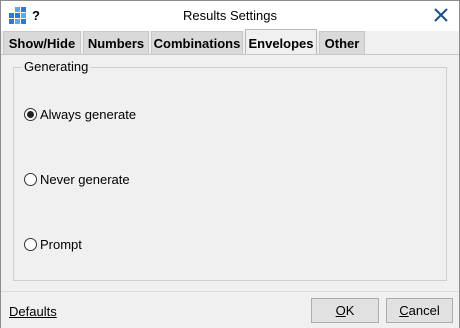 The height and width of the screenshot is (328, 460). I want to click on cancel-label-rest: ancel, so click(424, 310).